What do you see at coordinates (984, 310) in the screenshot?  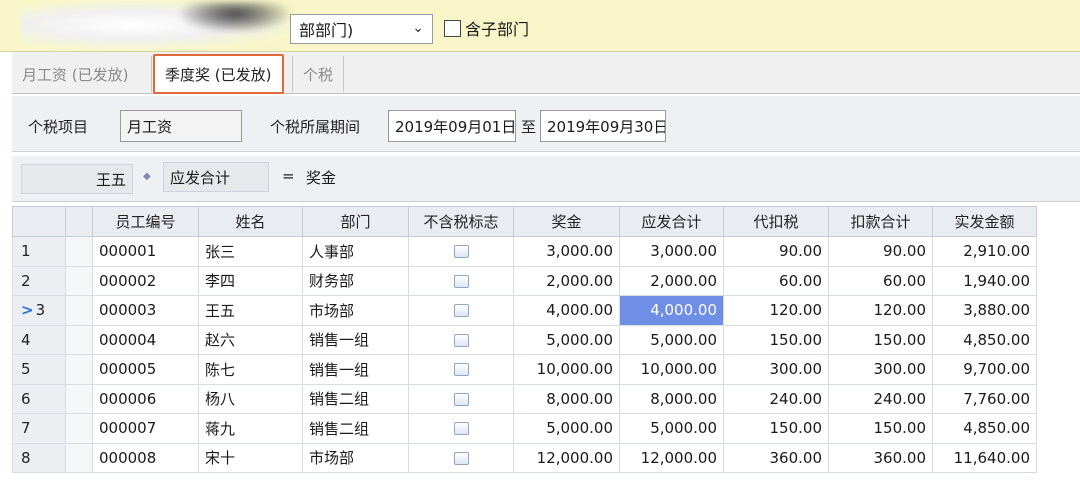 I see `cell-net-pay: 3,880.00` at bounding box center [984, 310].